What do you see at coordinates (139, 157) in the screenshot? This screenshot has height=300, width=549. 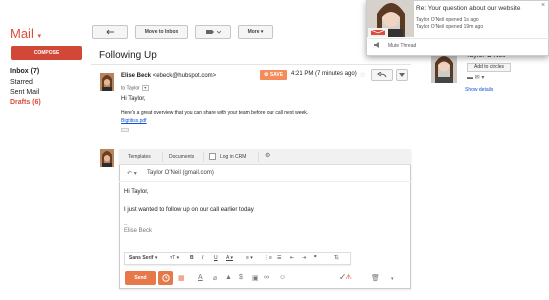 I see `templates-button: Templates` at bounding box center [139, 157].